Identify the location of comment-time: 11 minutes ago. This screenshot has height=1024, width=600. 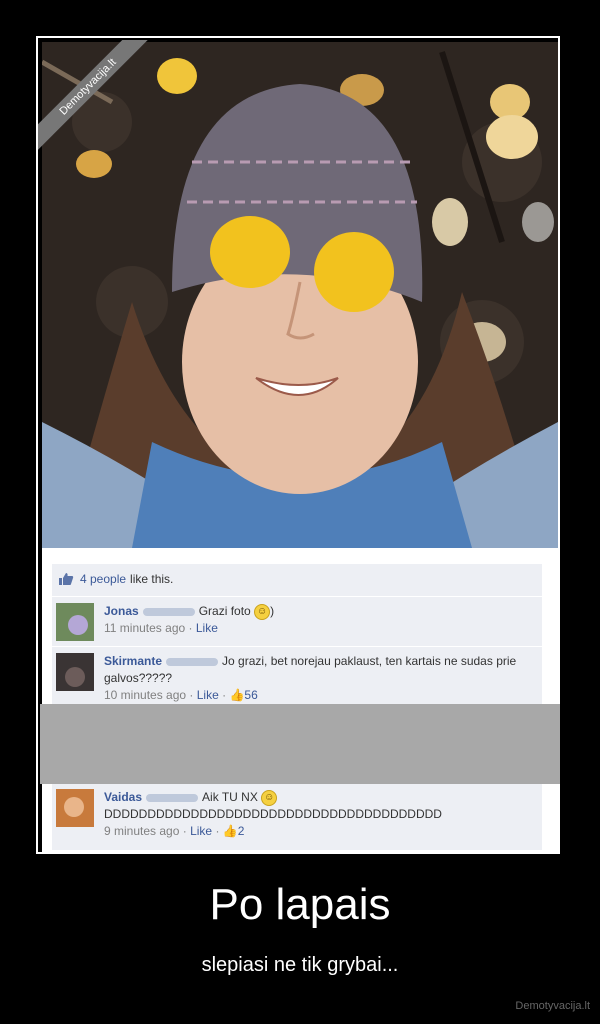
(144, 628).